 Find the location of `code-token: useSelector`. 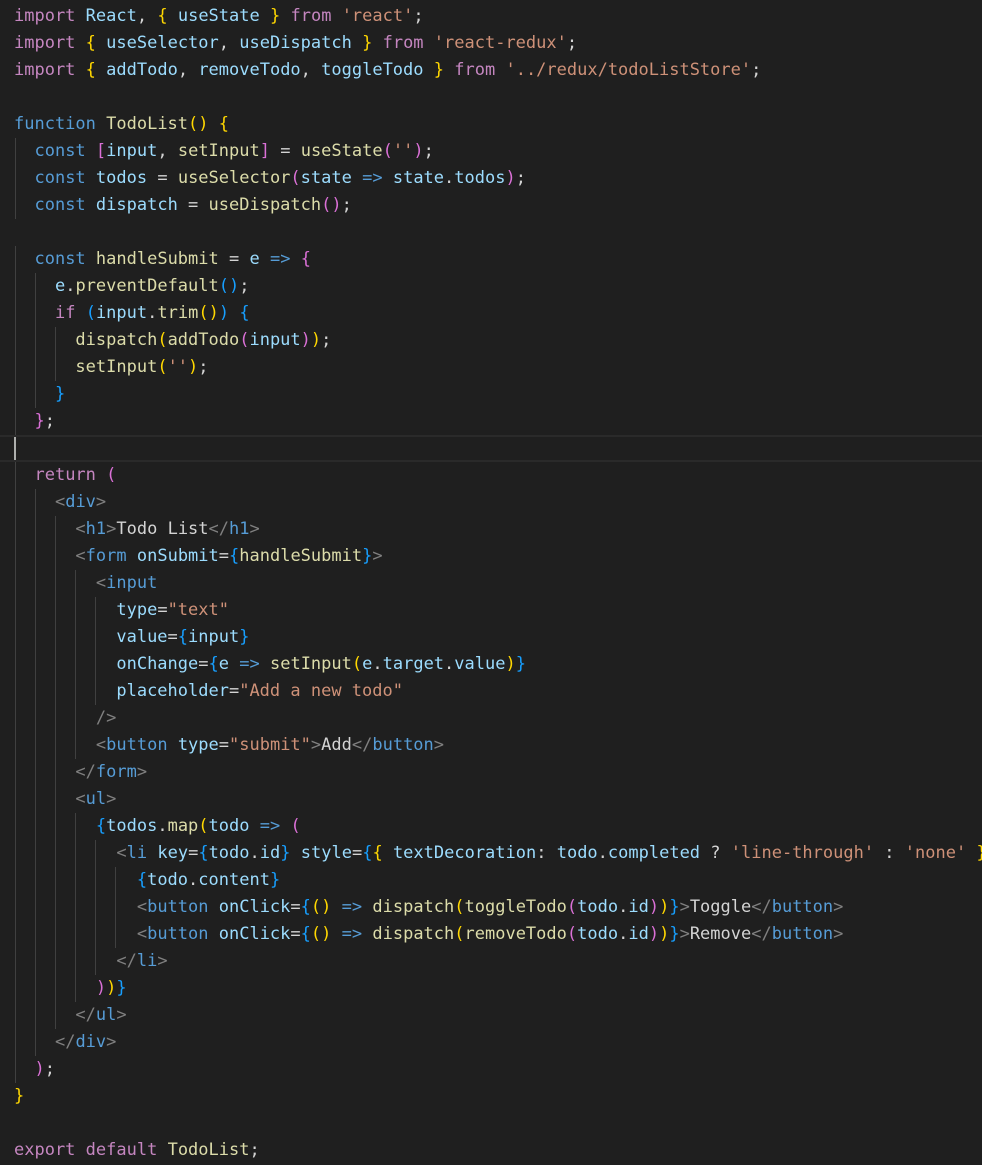

code-token: useSelector is located at coordinates (234, 178).